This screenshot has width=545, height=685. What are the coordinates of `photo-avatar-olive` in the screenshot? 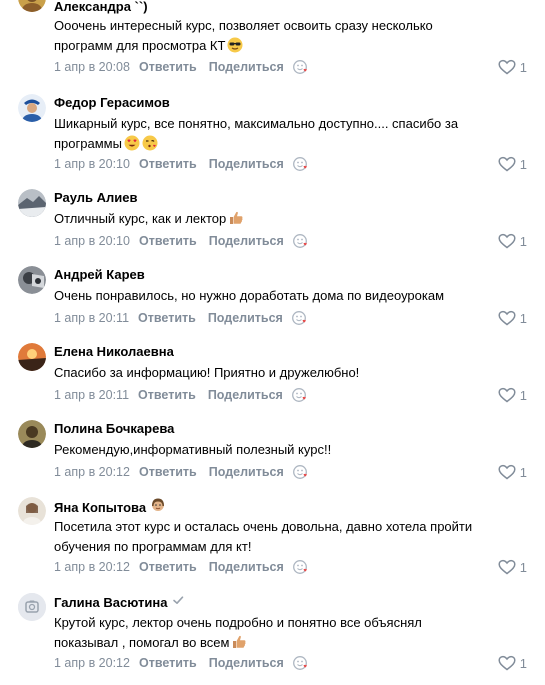 It's located at (32, 434).